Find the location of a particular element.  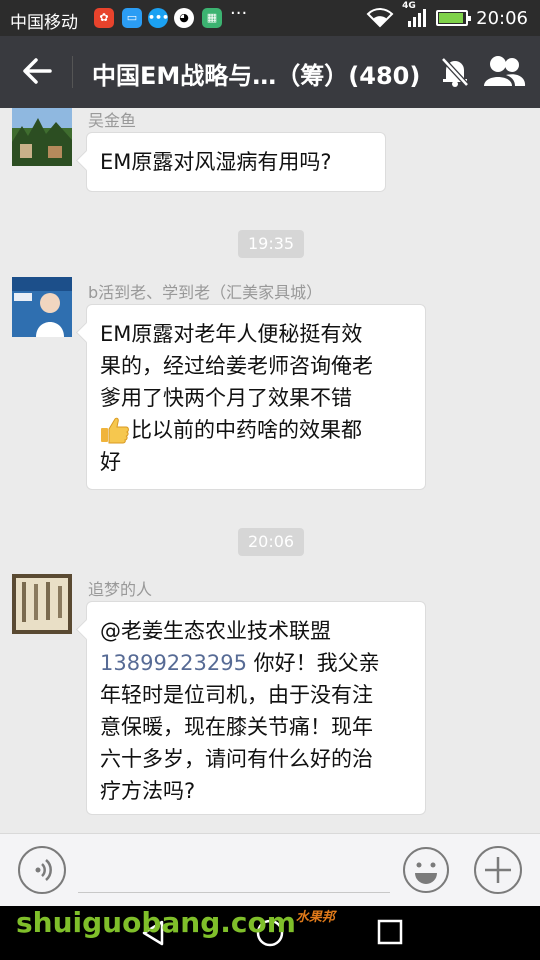

timestamp: 20:06 is located at coordinates (271, 542).